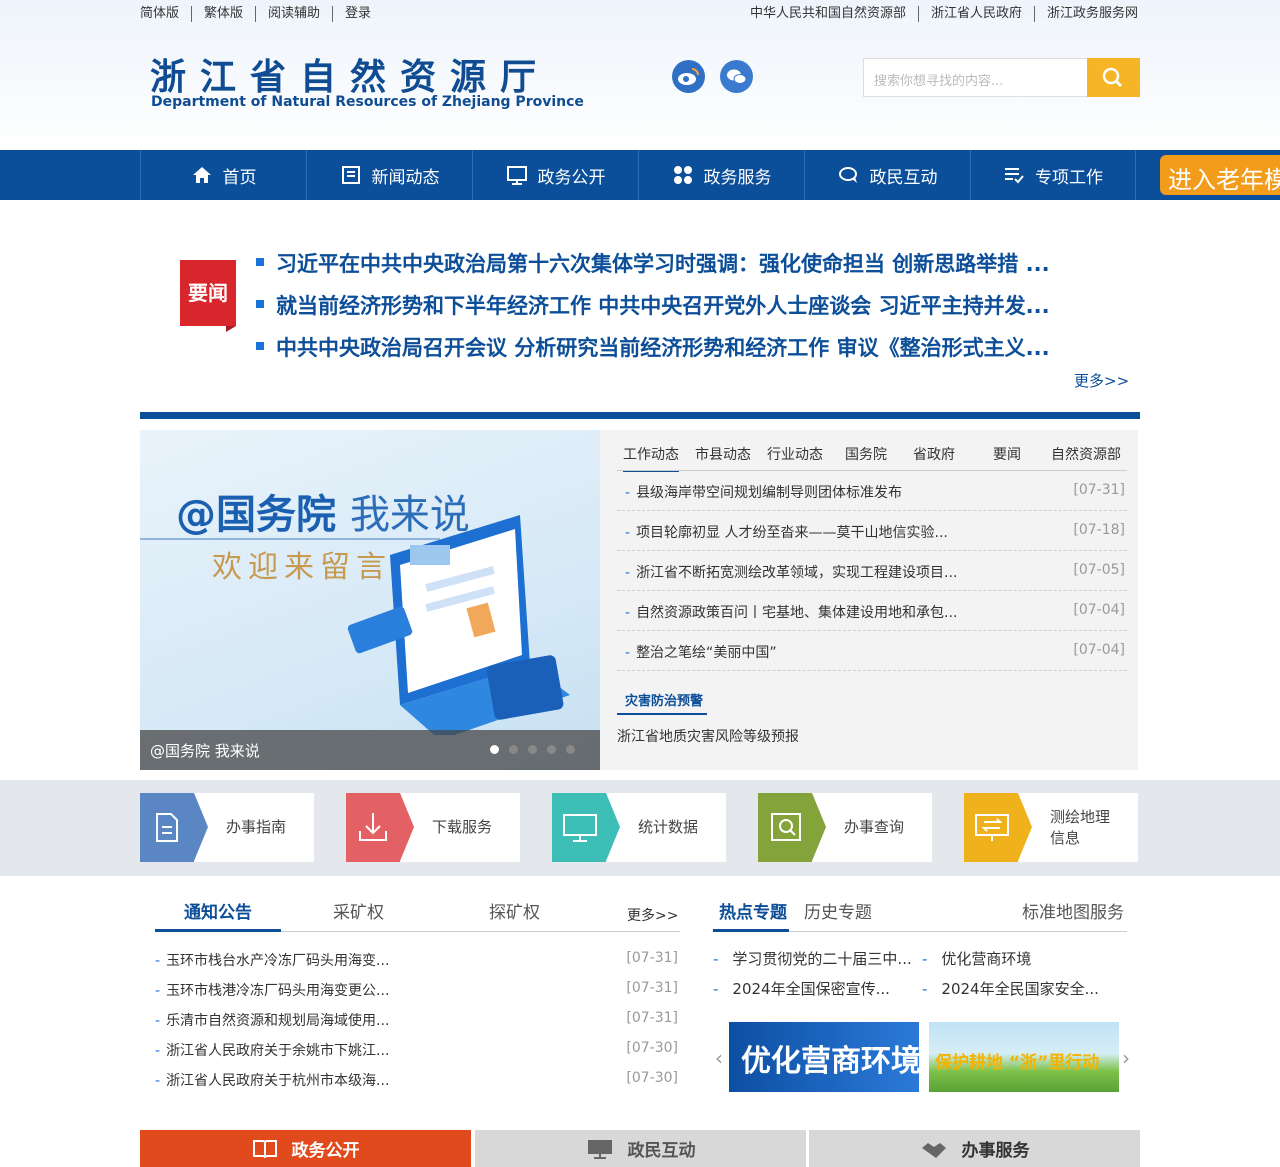  What do you see at coordinates (160, 14) in the screenshot?
I see `simplified-link: 简体版` at bounding box center [160, 14].